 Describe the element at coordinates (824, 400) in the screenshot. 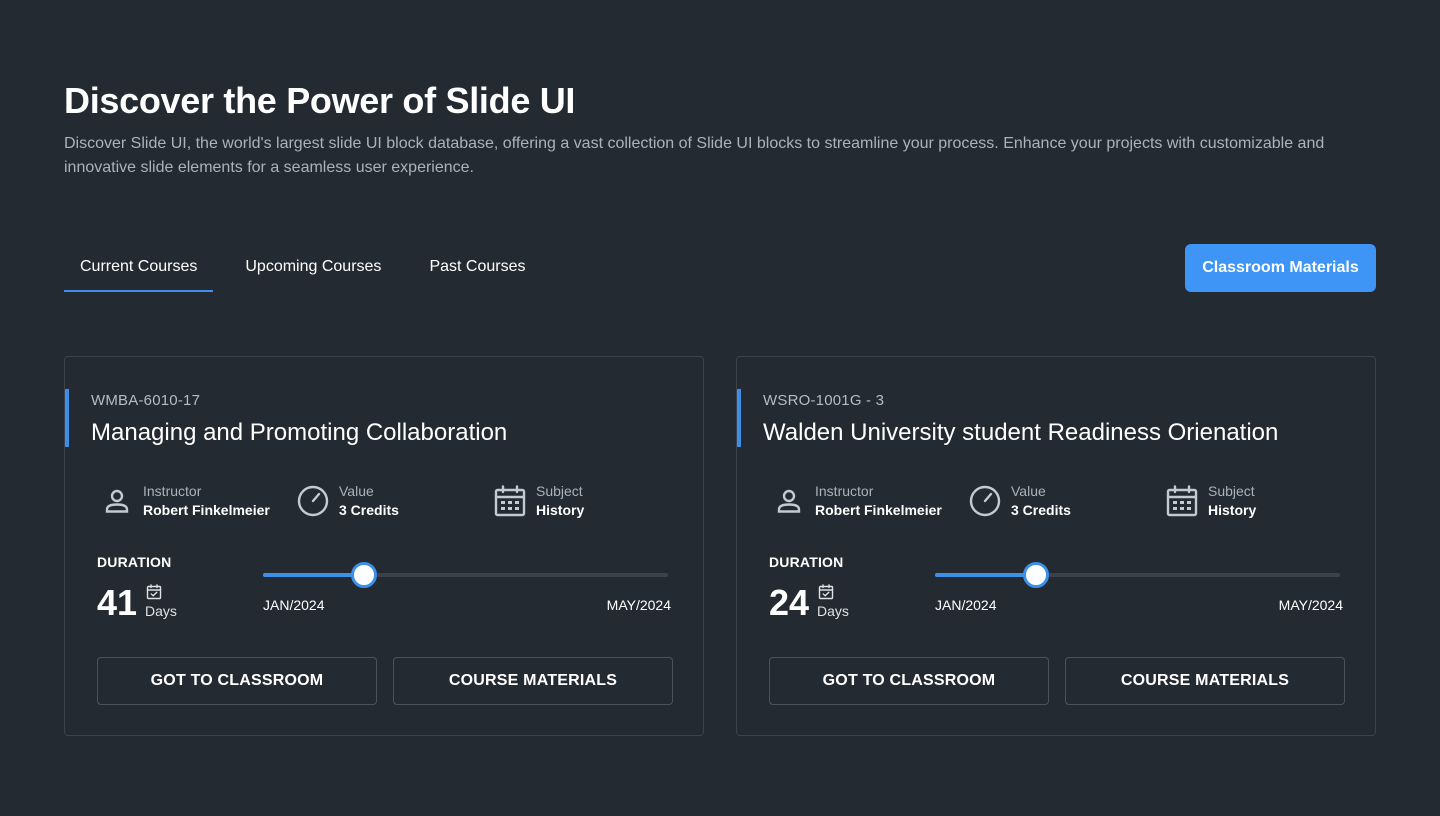

I see `course-code: WSRO-1001G - 3` at that location.